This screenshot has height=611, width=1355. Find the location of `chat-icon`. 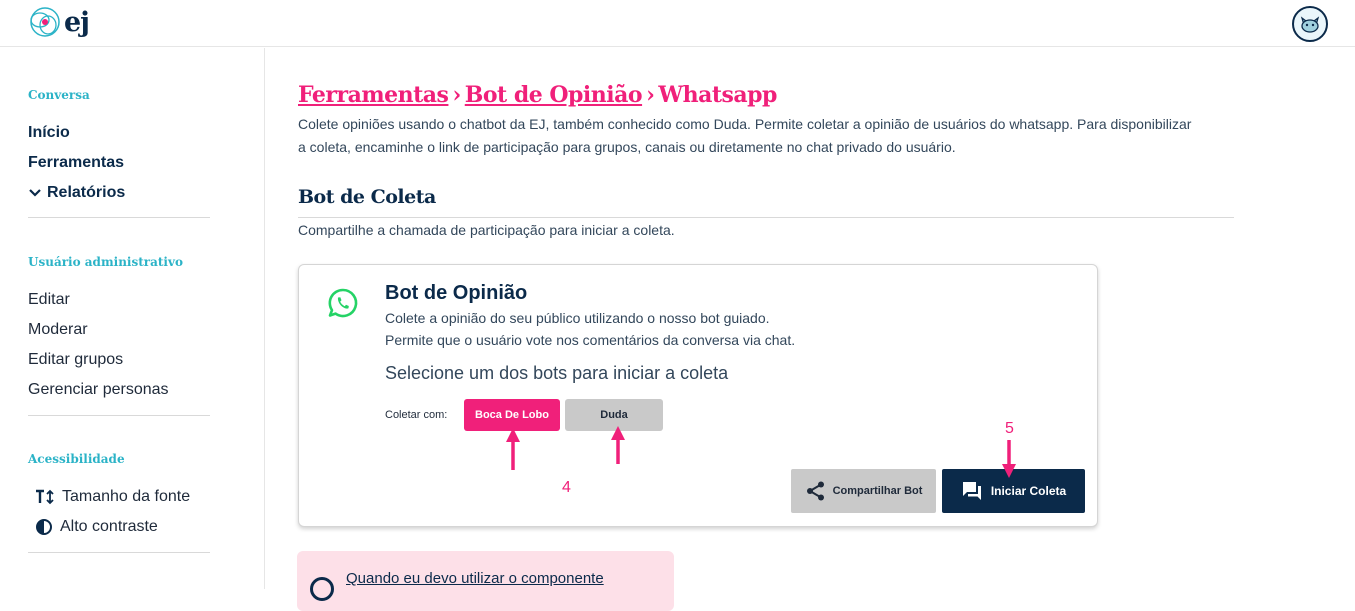

chat-icon is located at coordinates (971, 491).